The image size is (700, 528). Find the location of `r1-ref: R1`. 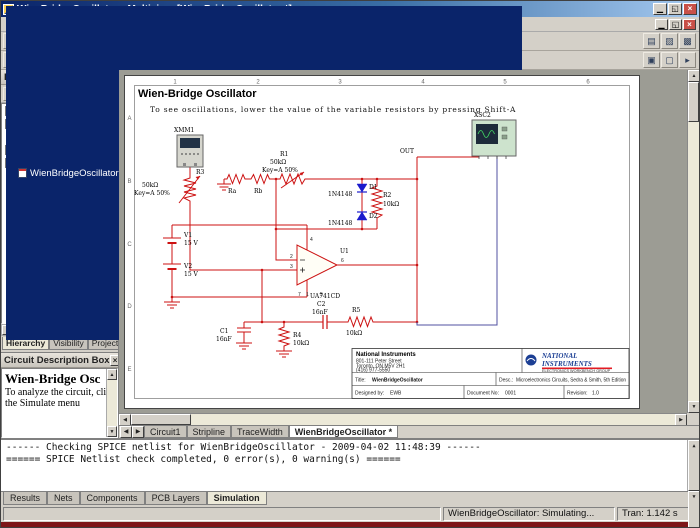

r1-ref: R1 is located at coordinates (284, 154).